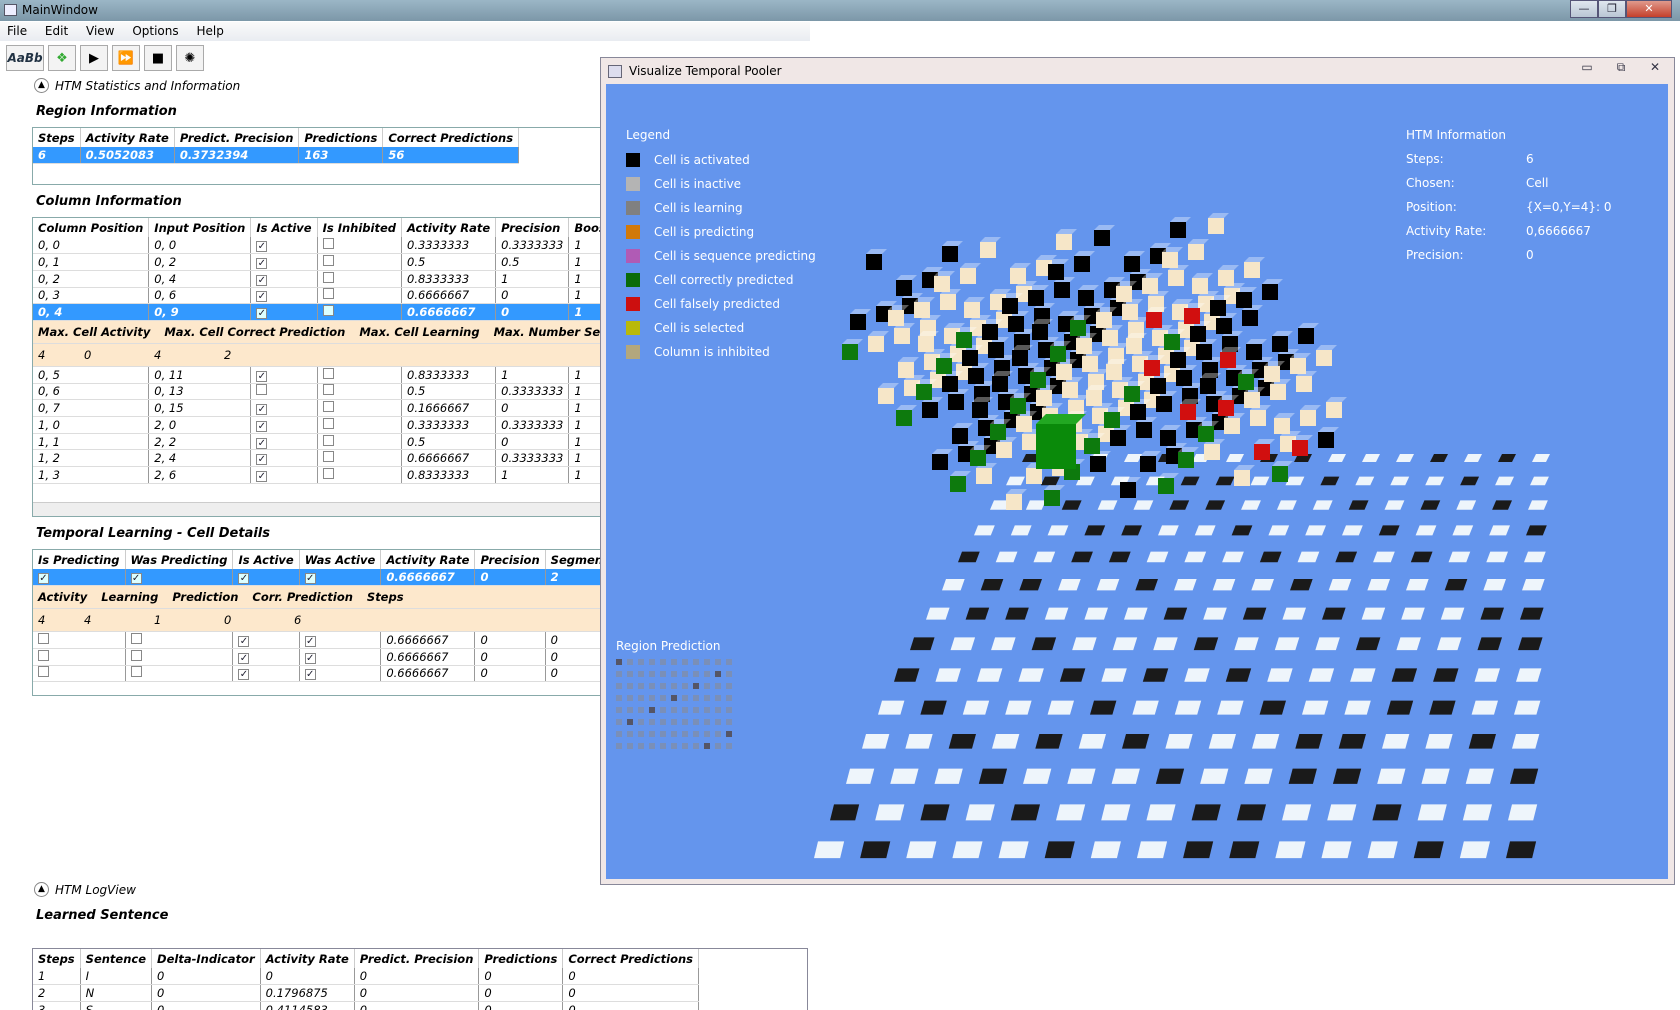 The height and width of the screenshot is (1010, 1680). What do you see at coordinates (317, 375) in the screenshot?
I see `table-row: 0, 50, 11✓0.83333331115` at bounding box center [317, 375].